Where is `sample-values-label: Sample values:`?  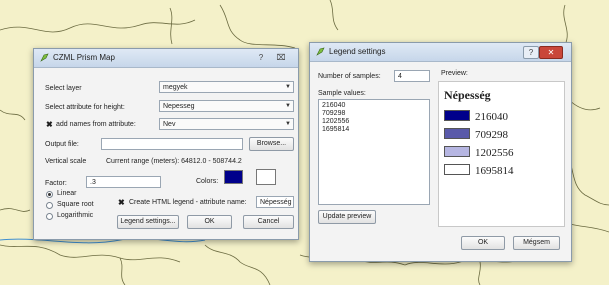
sample-values-label: Sample values: is located at coordinates (342, 93).